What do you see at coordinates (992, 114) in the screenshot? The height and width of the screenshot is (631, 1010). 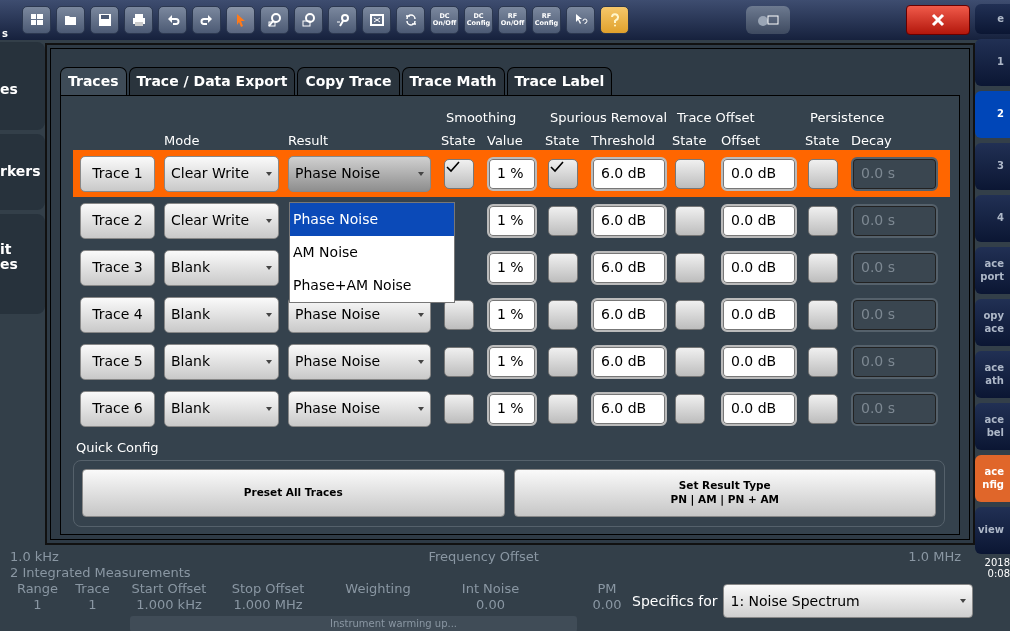 I see `softkey: 2` at bounding box center [992, 114].